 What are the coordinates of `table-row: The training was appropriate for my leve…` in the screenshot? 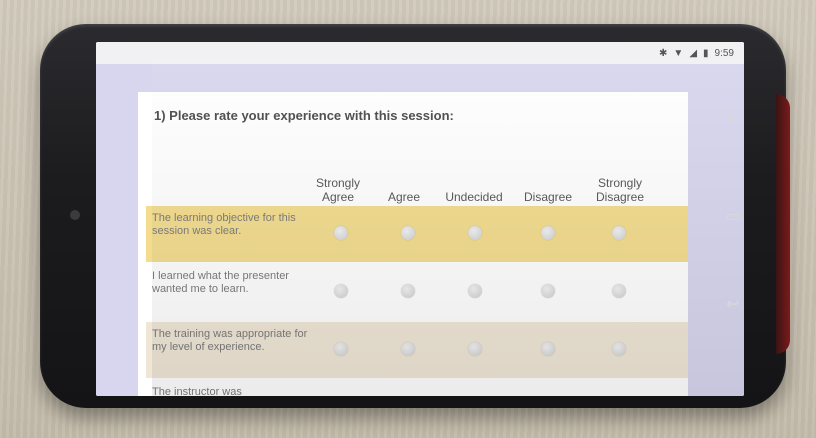 It's located at (417, 350).